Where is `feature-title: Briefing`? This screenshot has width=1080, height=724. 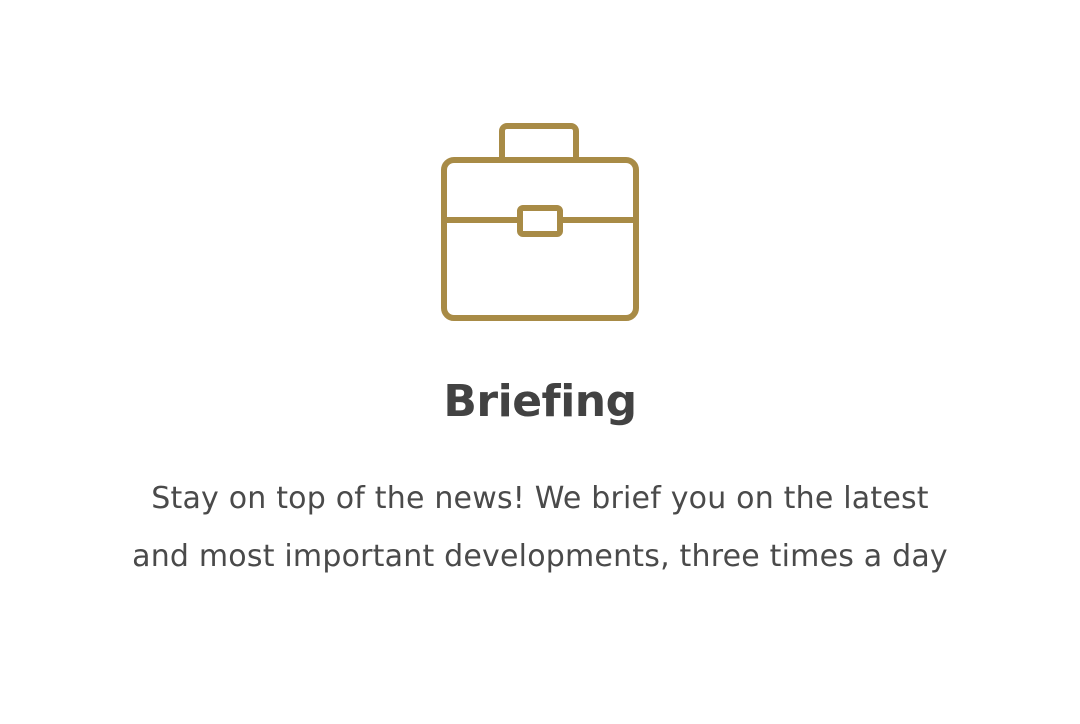
feature-title: Briefing is located at coordinates (540, 401).